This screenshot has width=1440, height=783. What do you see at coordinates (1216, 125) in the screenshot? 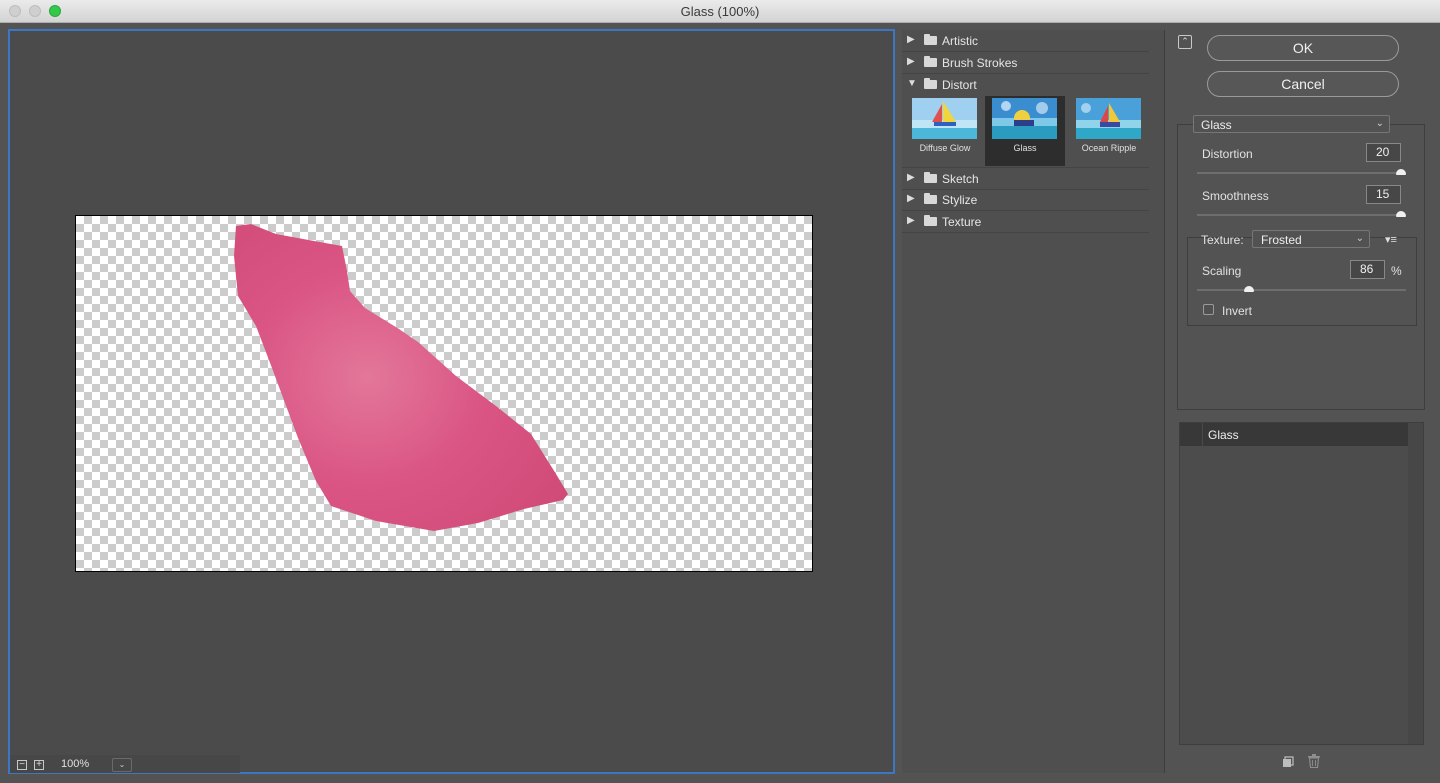
I see `filter-select-value: Glass` at bounding box center [1216, 125].